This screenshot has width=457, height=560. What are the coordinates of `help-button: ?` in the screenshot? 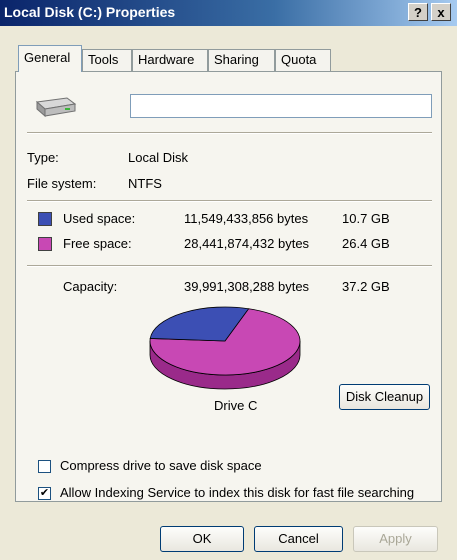 It's located at (418, 12).